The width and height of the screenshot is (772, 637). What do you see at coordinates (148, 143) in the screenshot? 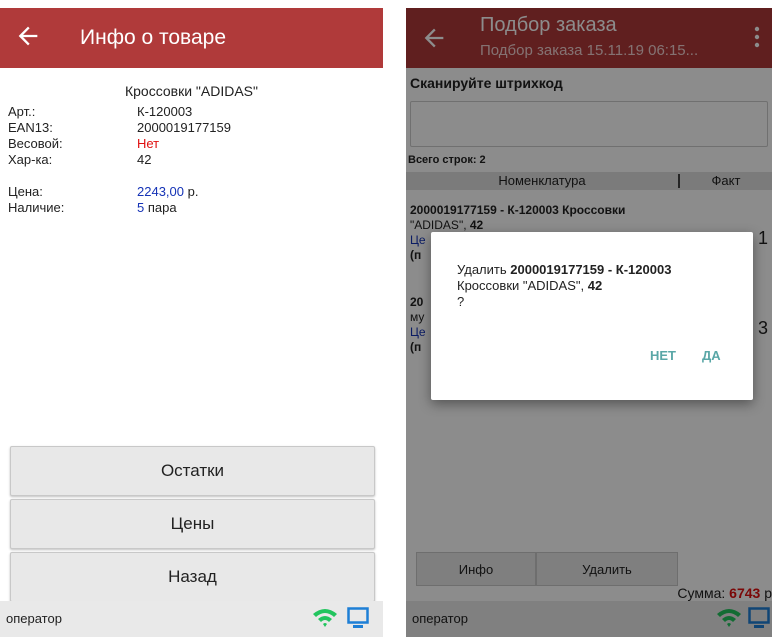
I see `field-value: Нет` at bounding box center [148, 143].